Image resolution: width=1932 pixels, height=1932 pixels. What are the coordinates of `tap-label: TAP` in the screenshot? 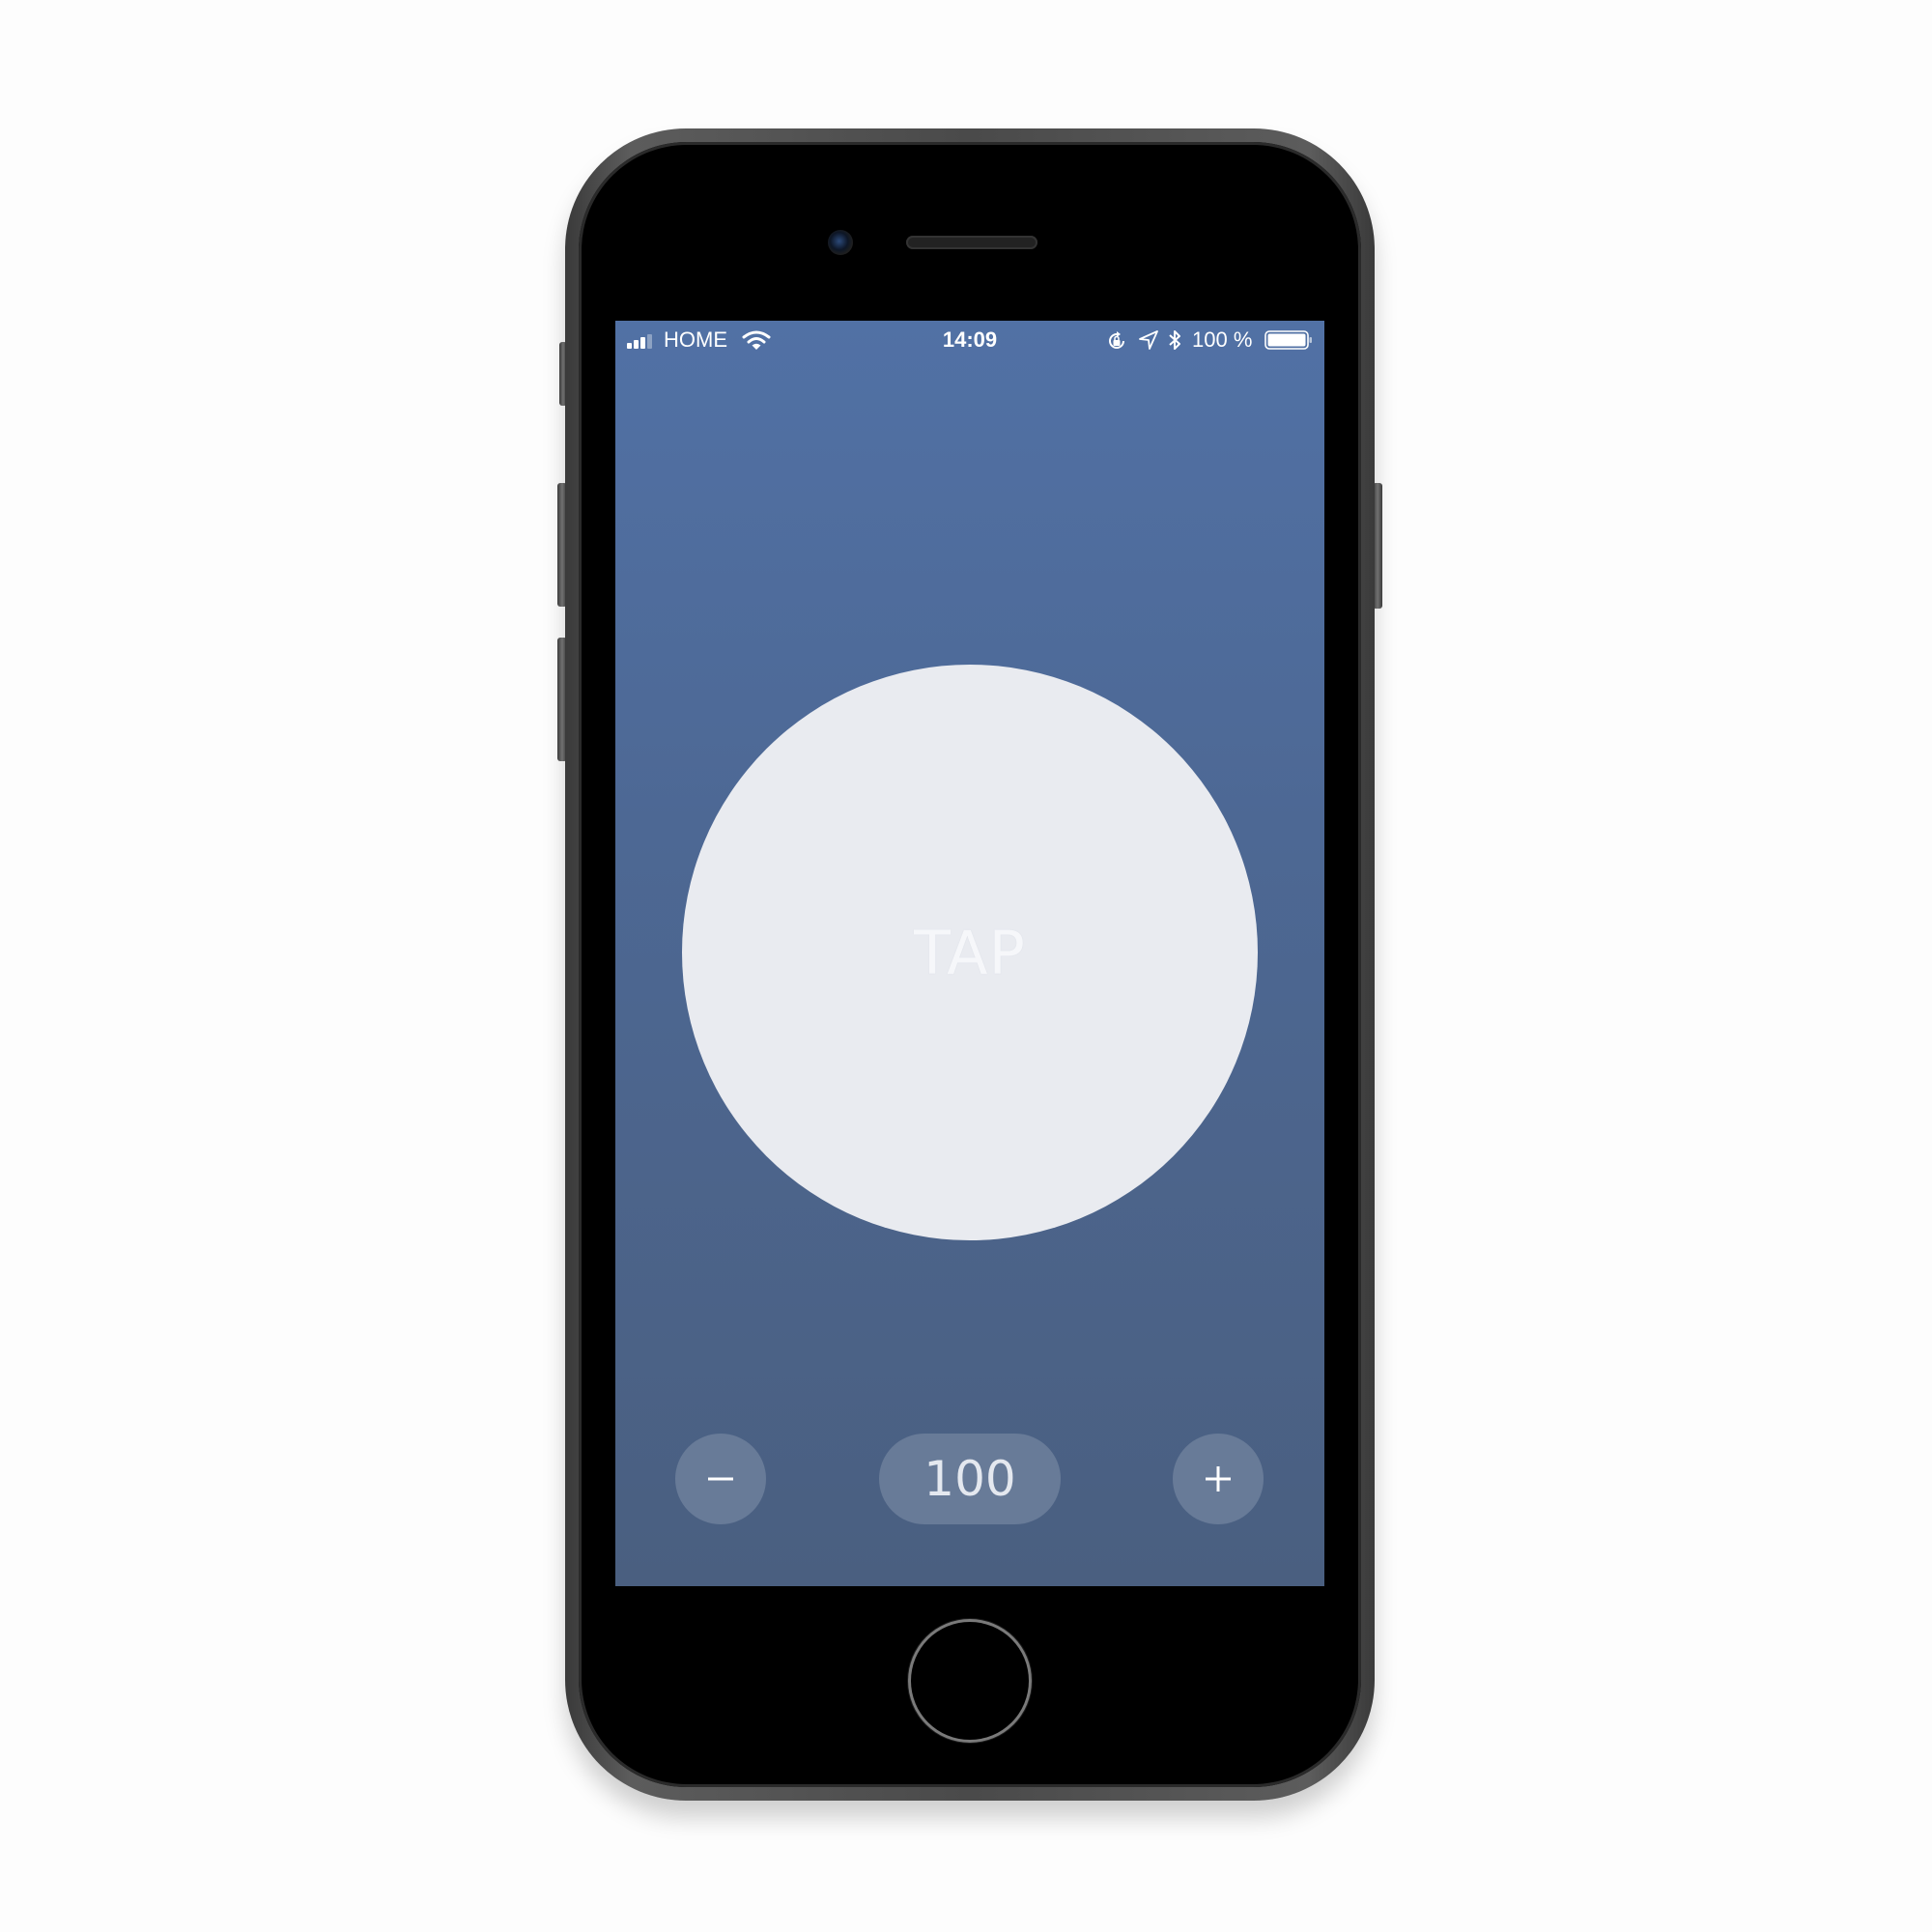 It's located at (970, 952).